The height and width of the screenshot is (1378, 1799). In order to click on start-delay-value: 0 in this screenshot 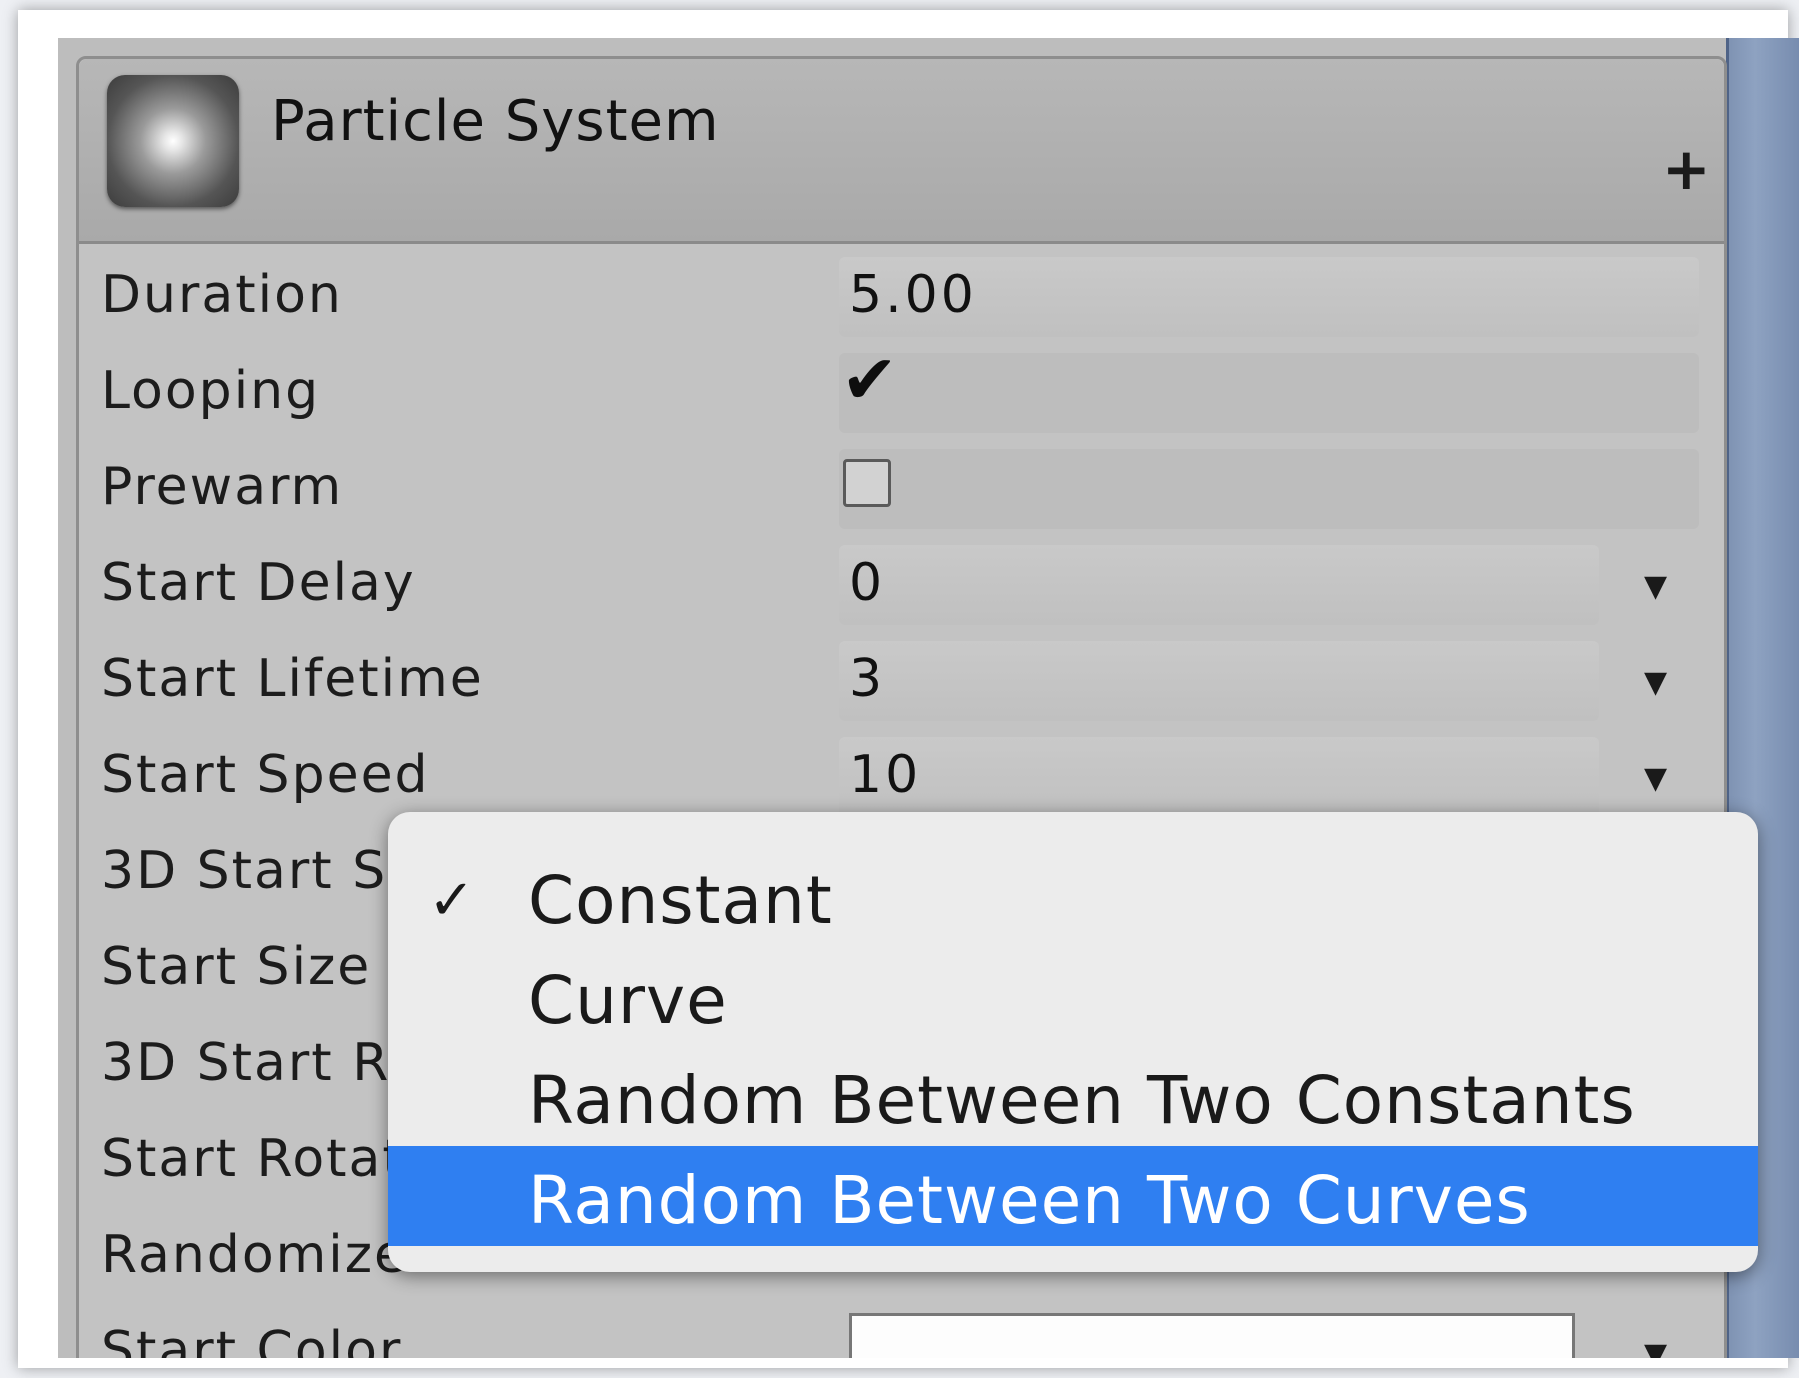, I will do `click(867, 583)`.